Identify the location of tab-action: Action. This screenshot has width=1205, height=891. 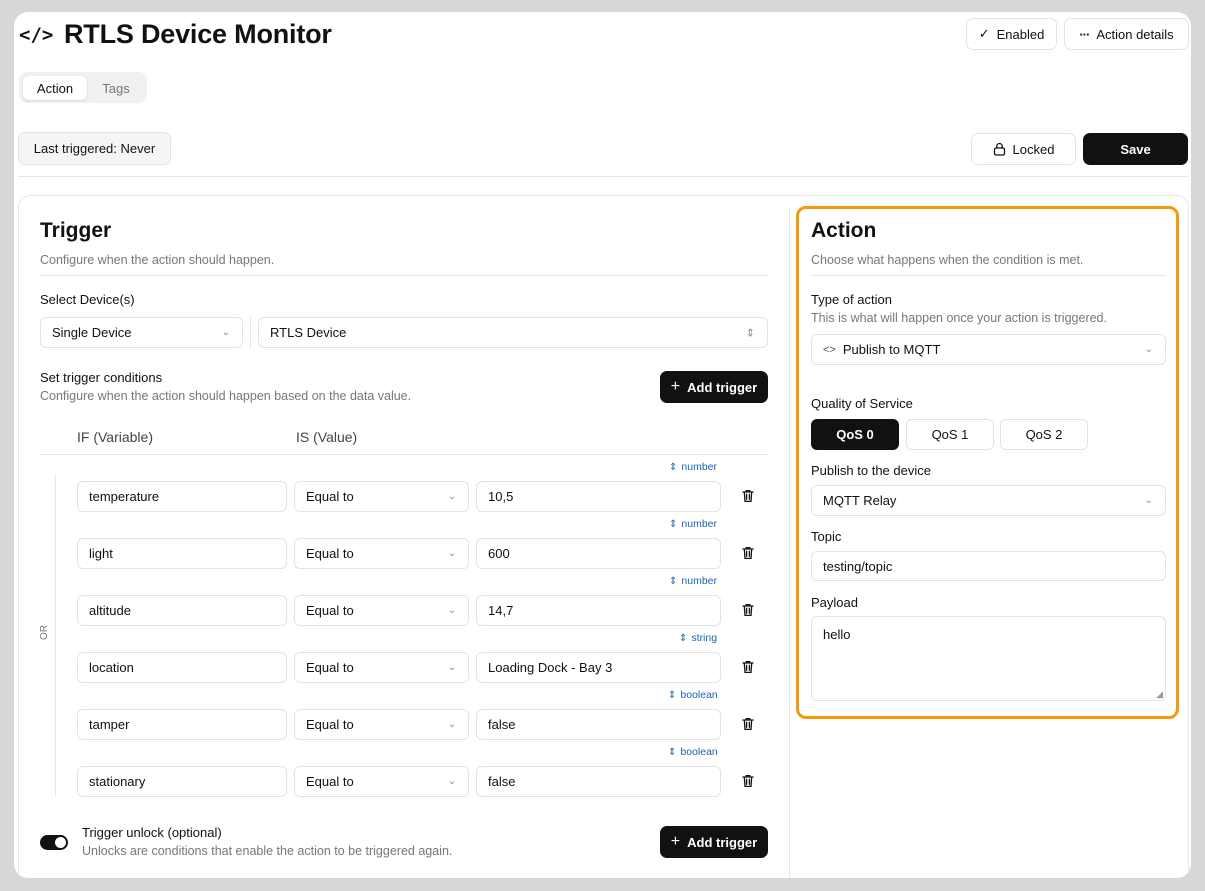
(55, 88).